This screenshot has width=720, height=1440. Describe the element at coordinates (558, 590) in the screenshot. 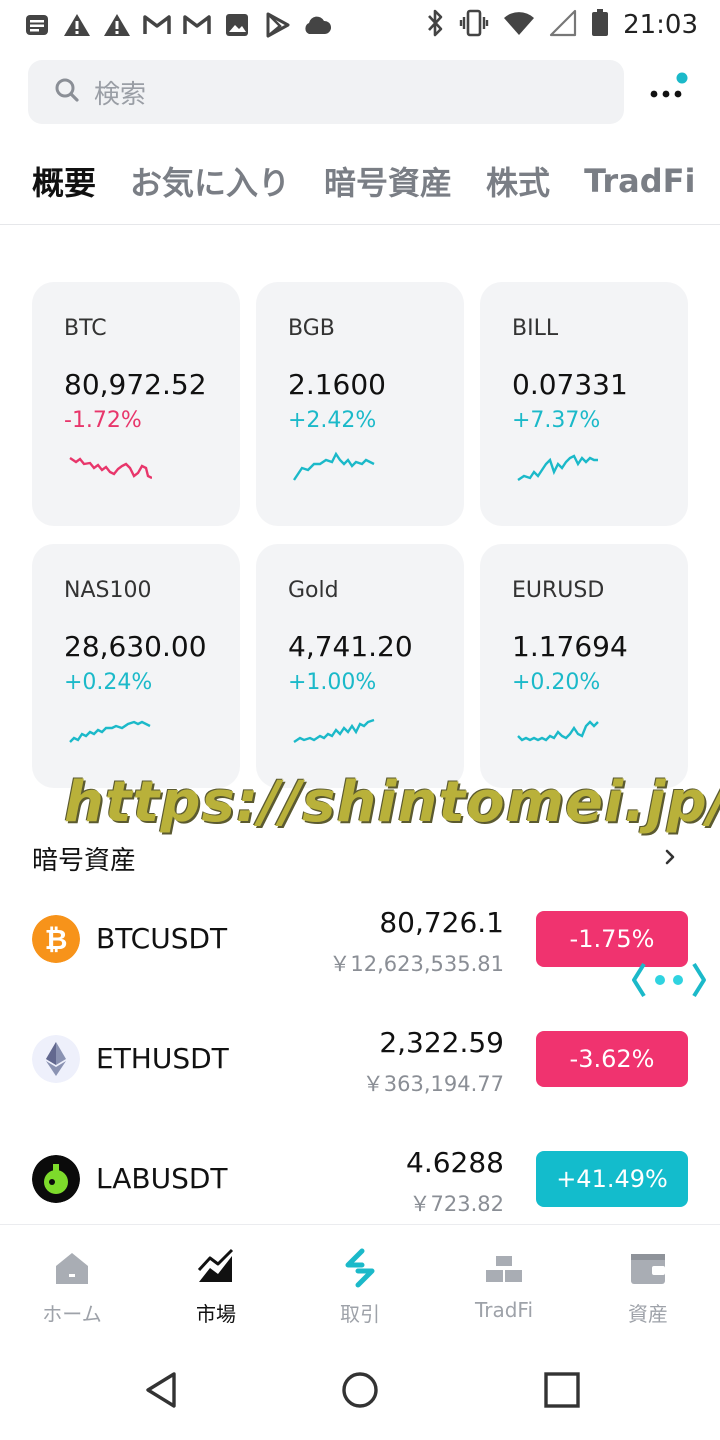

I see `card-symbol: EURUSD` at that location.